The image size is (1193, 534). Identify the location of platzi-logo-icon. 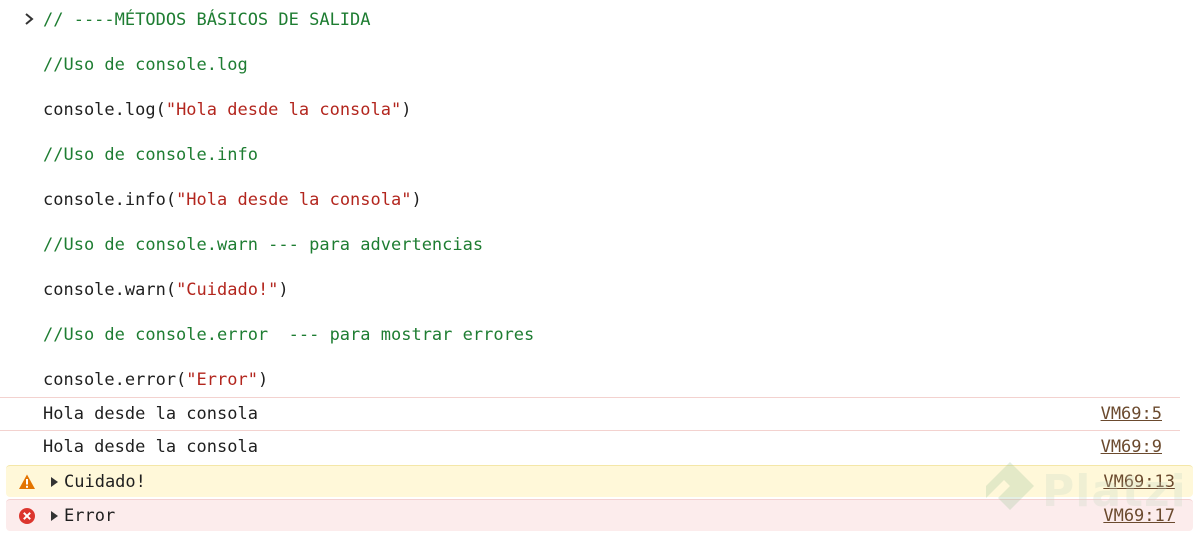
(1010, 486).